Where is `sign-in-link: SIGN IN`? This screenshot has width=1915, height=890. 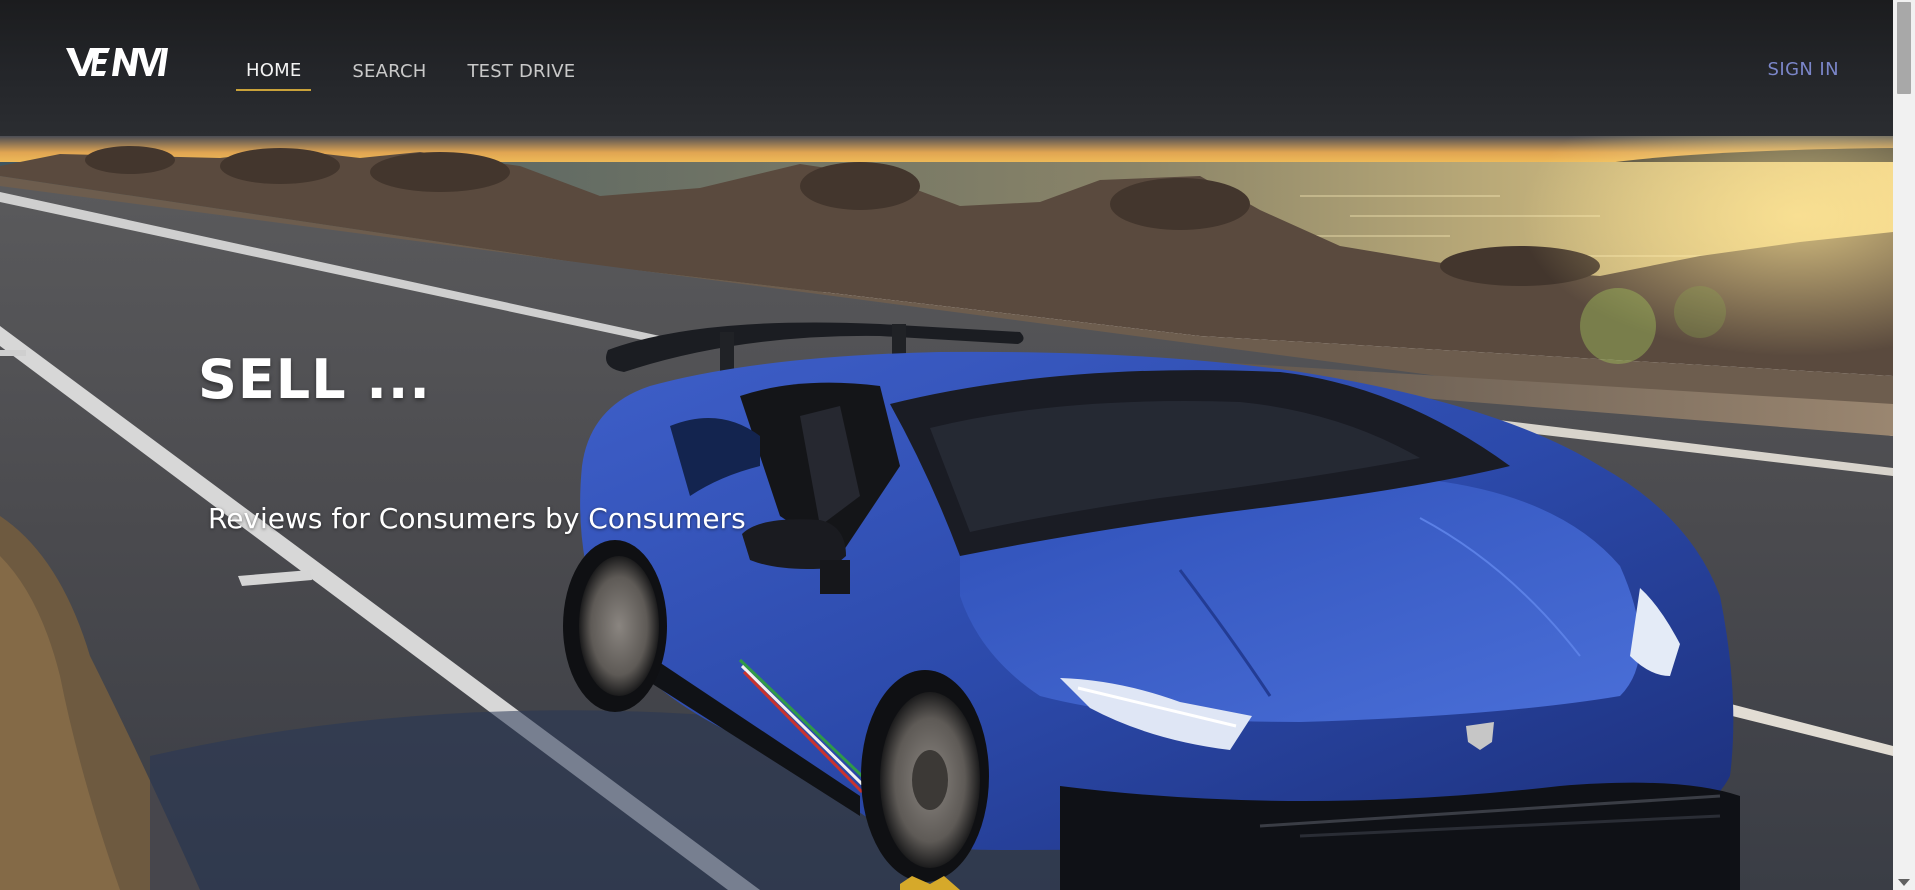 sign-in-link: SIGN IN is located at coordinates (1803, 69).